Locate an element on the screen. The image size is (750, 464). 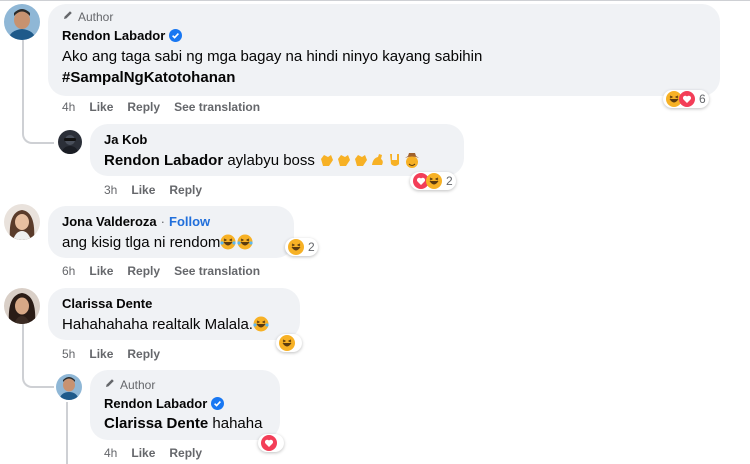
commenter-name: Ja Kob is located at coordinates (125, 139).